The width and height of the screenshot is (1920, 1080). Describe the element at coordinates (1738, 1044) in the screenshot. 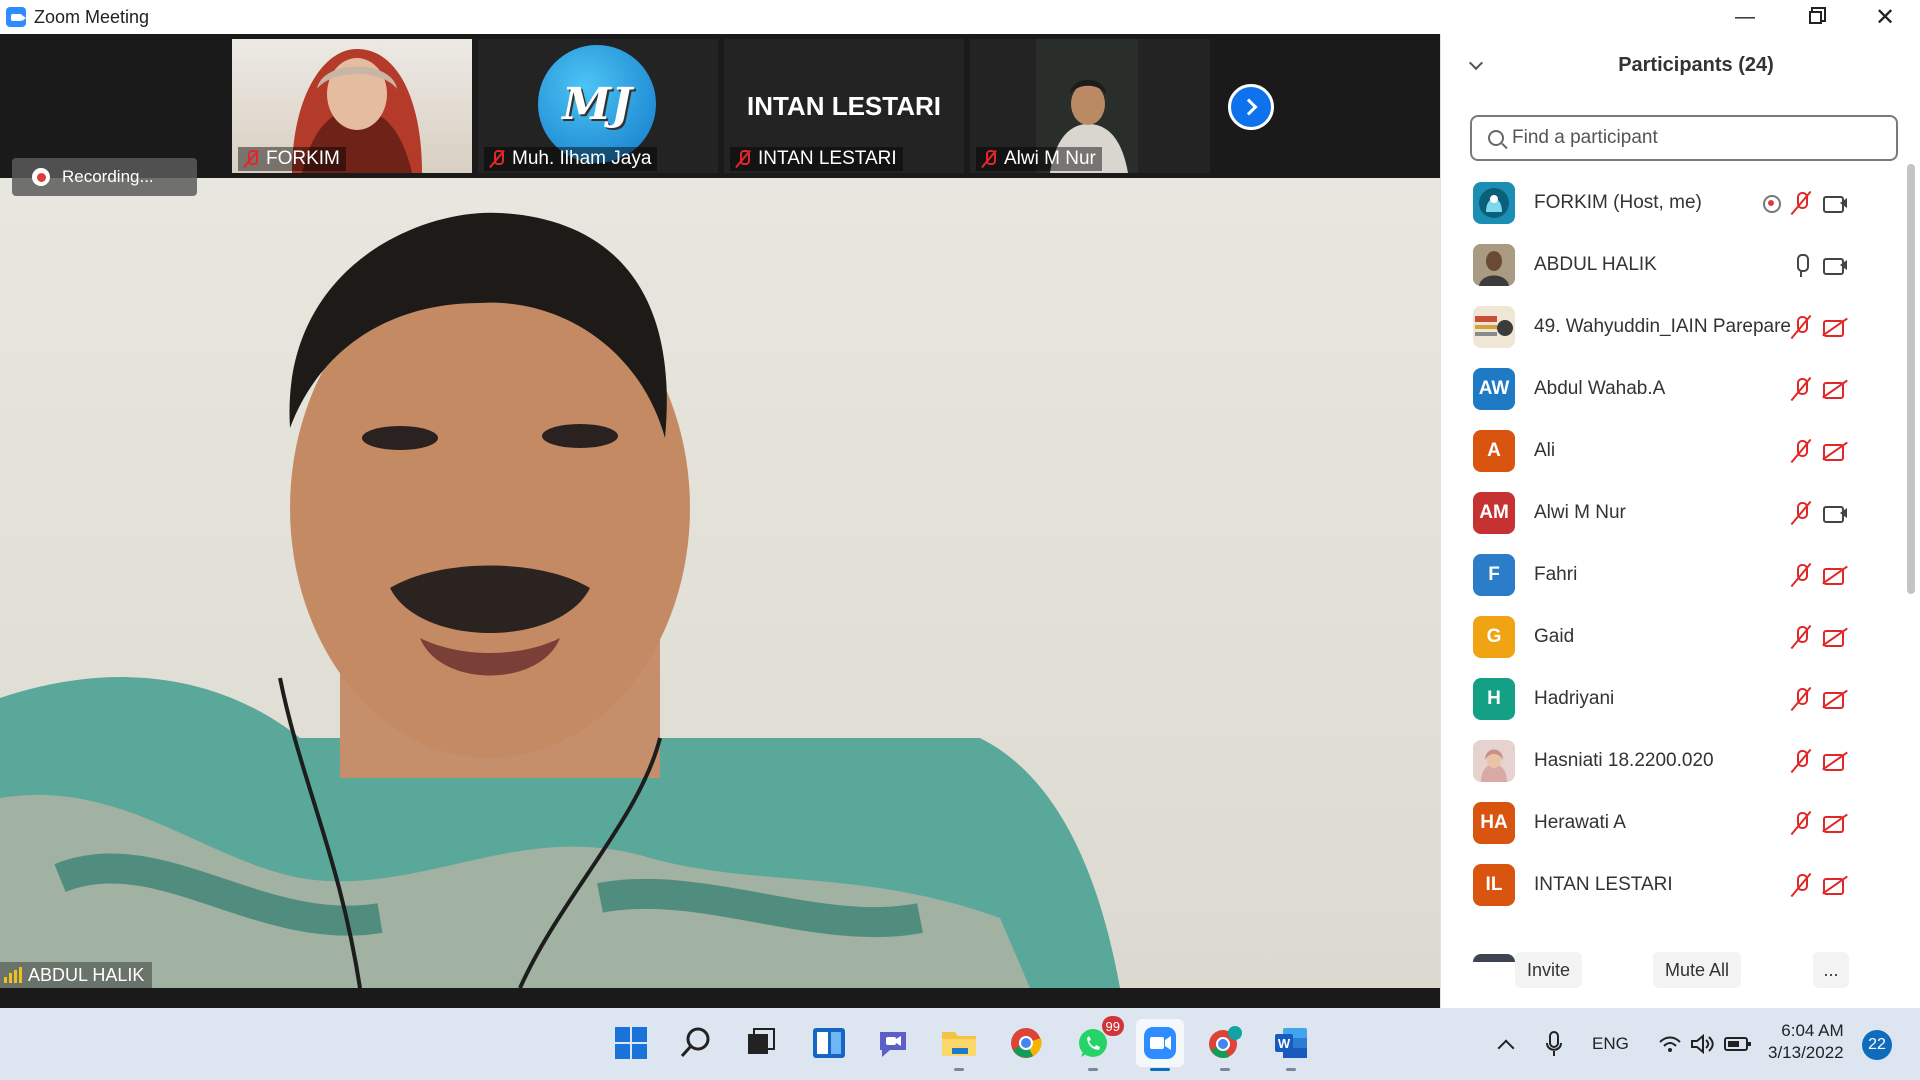

I see `battery-icon` at that location.